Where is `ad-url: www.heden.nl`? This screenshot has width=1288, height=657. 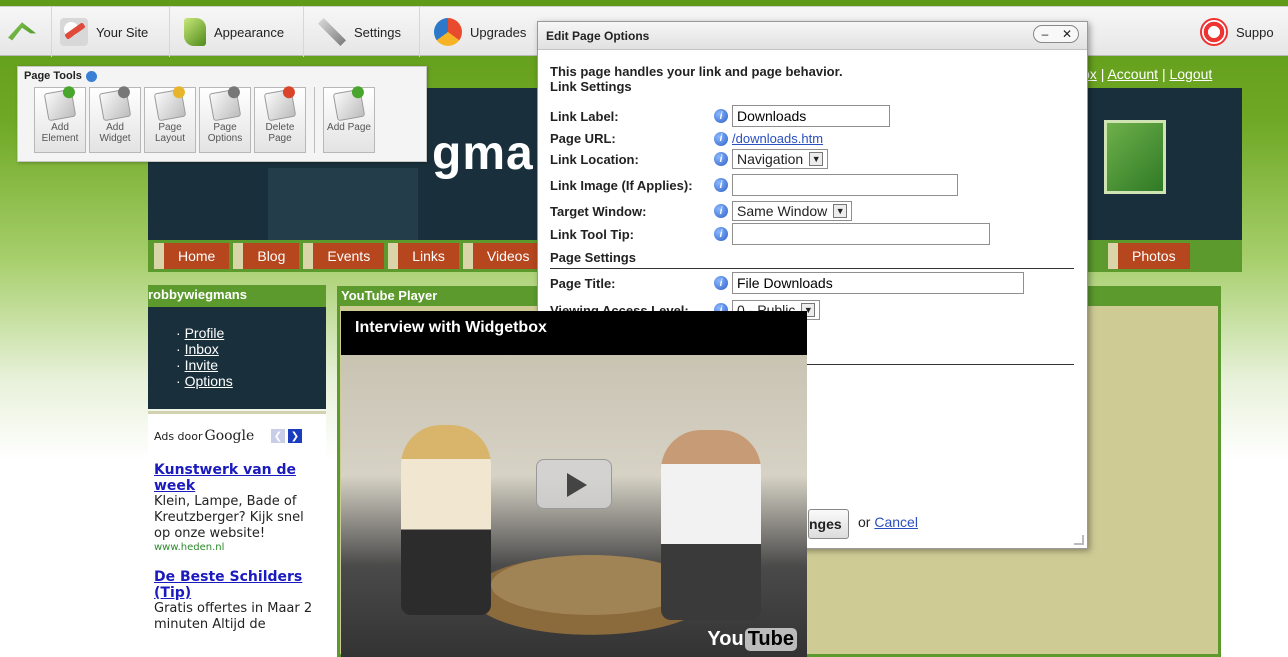
ad-url: www.heden.nl is located at coordinates (237, 547).